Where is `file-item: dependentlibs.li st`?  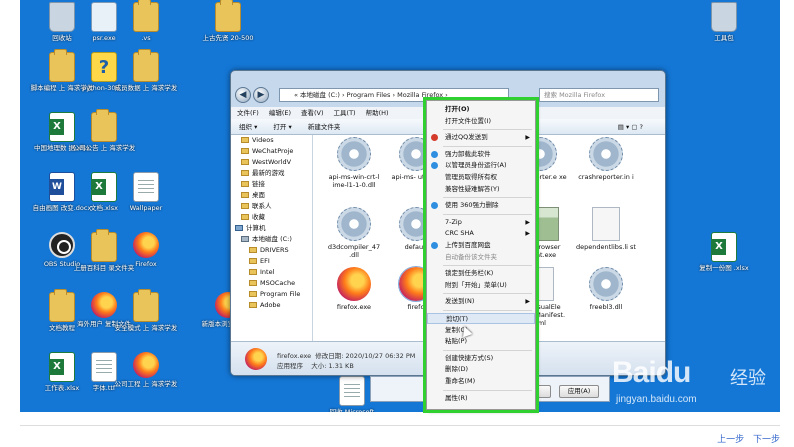
file-item: dependentlibs.li st is located at coordinates (606, 229).